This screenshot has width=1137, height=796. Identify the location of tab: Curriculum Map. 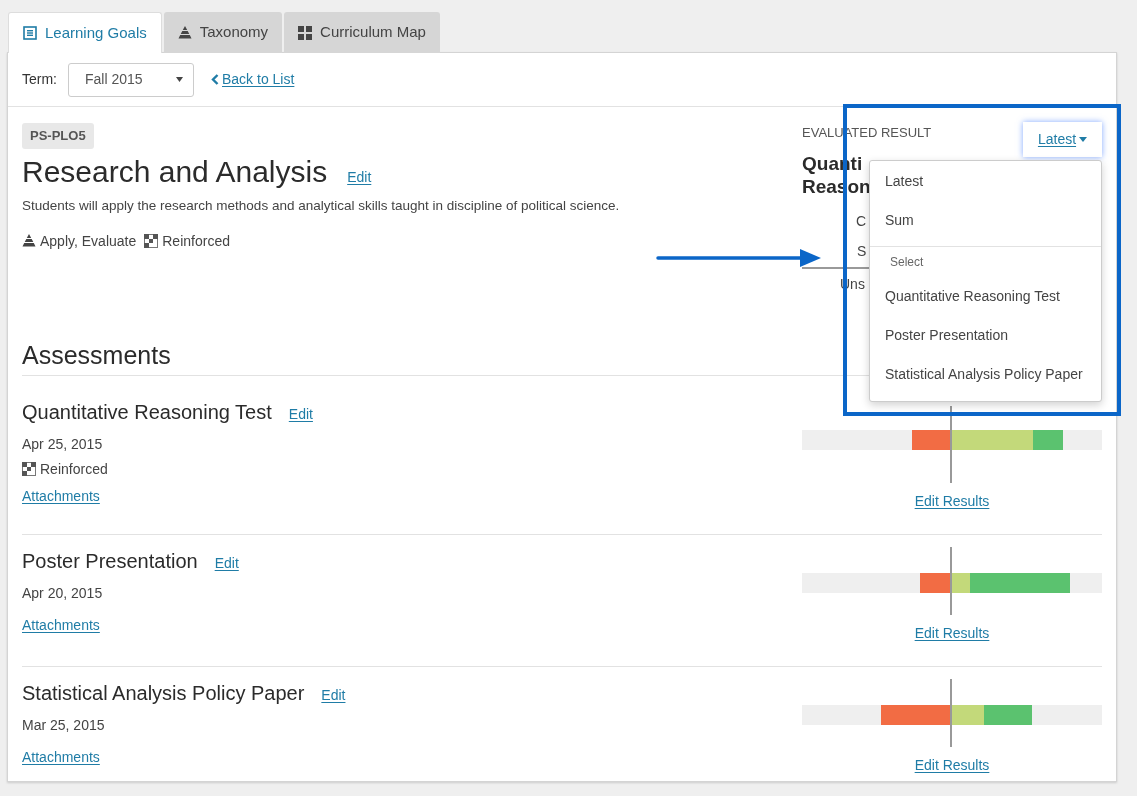
(362, 32).